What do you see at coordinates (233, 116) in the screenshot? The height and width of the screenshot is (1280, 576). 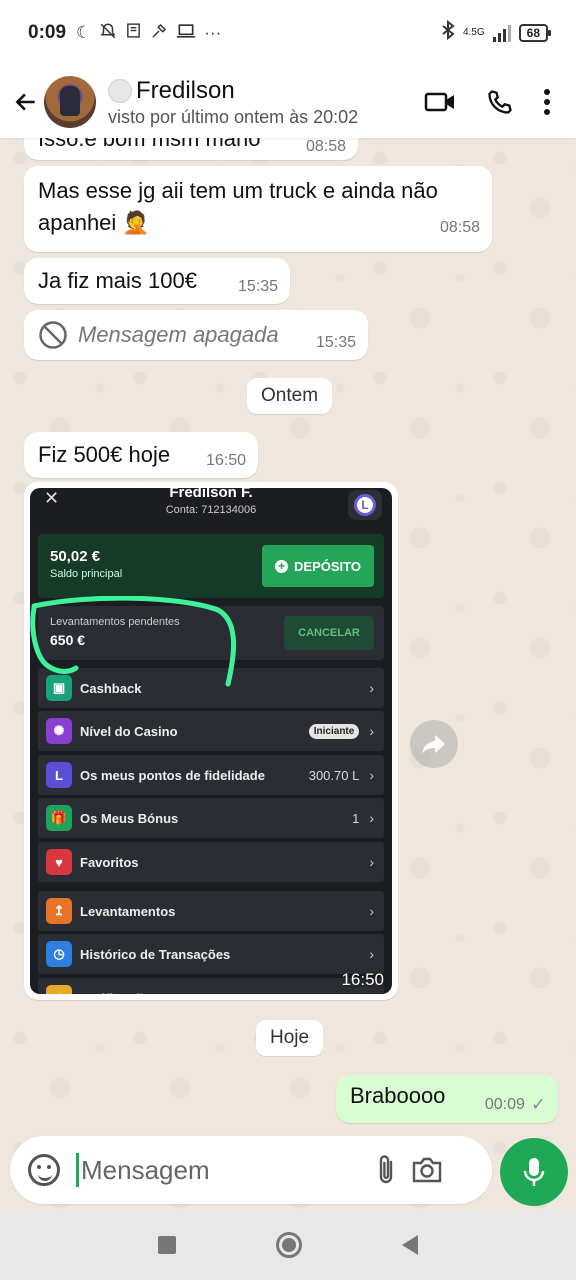 I see `last-seen: visto por último ontem às 20:02` at bounding box center [233, 116].